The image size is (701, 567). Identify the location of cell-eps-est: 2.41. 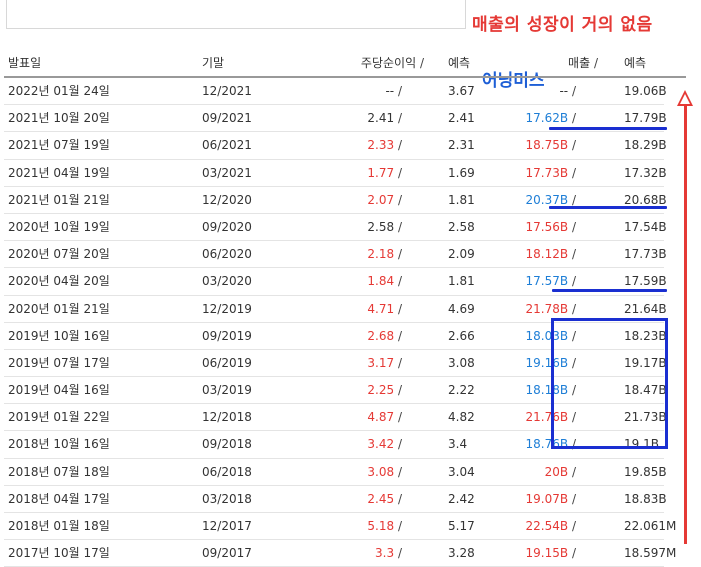
(461, 118).